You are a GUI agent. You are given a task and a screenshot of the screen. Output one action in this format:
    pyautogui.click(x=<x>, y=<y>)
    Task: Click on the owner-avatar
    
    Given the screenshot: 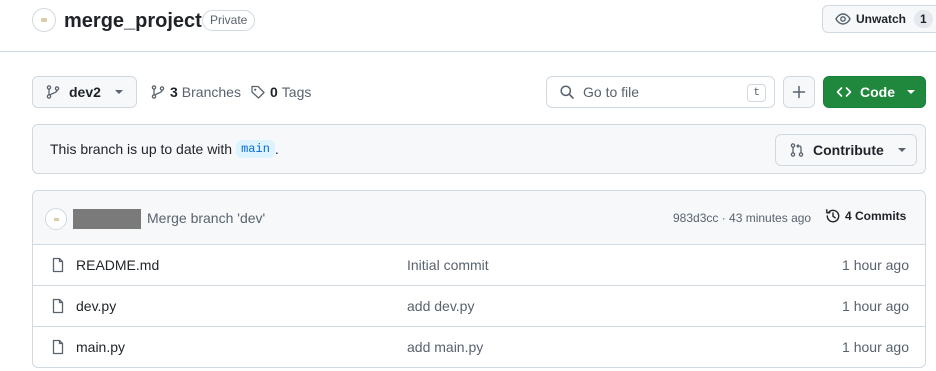 What is the action you would take?
    pyautogui.click(x=44, y=20)
    